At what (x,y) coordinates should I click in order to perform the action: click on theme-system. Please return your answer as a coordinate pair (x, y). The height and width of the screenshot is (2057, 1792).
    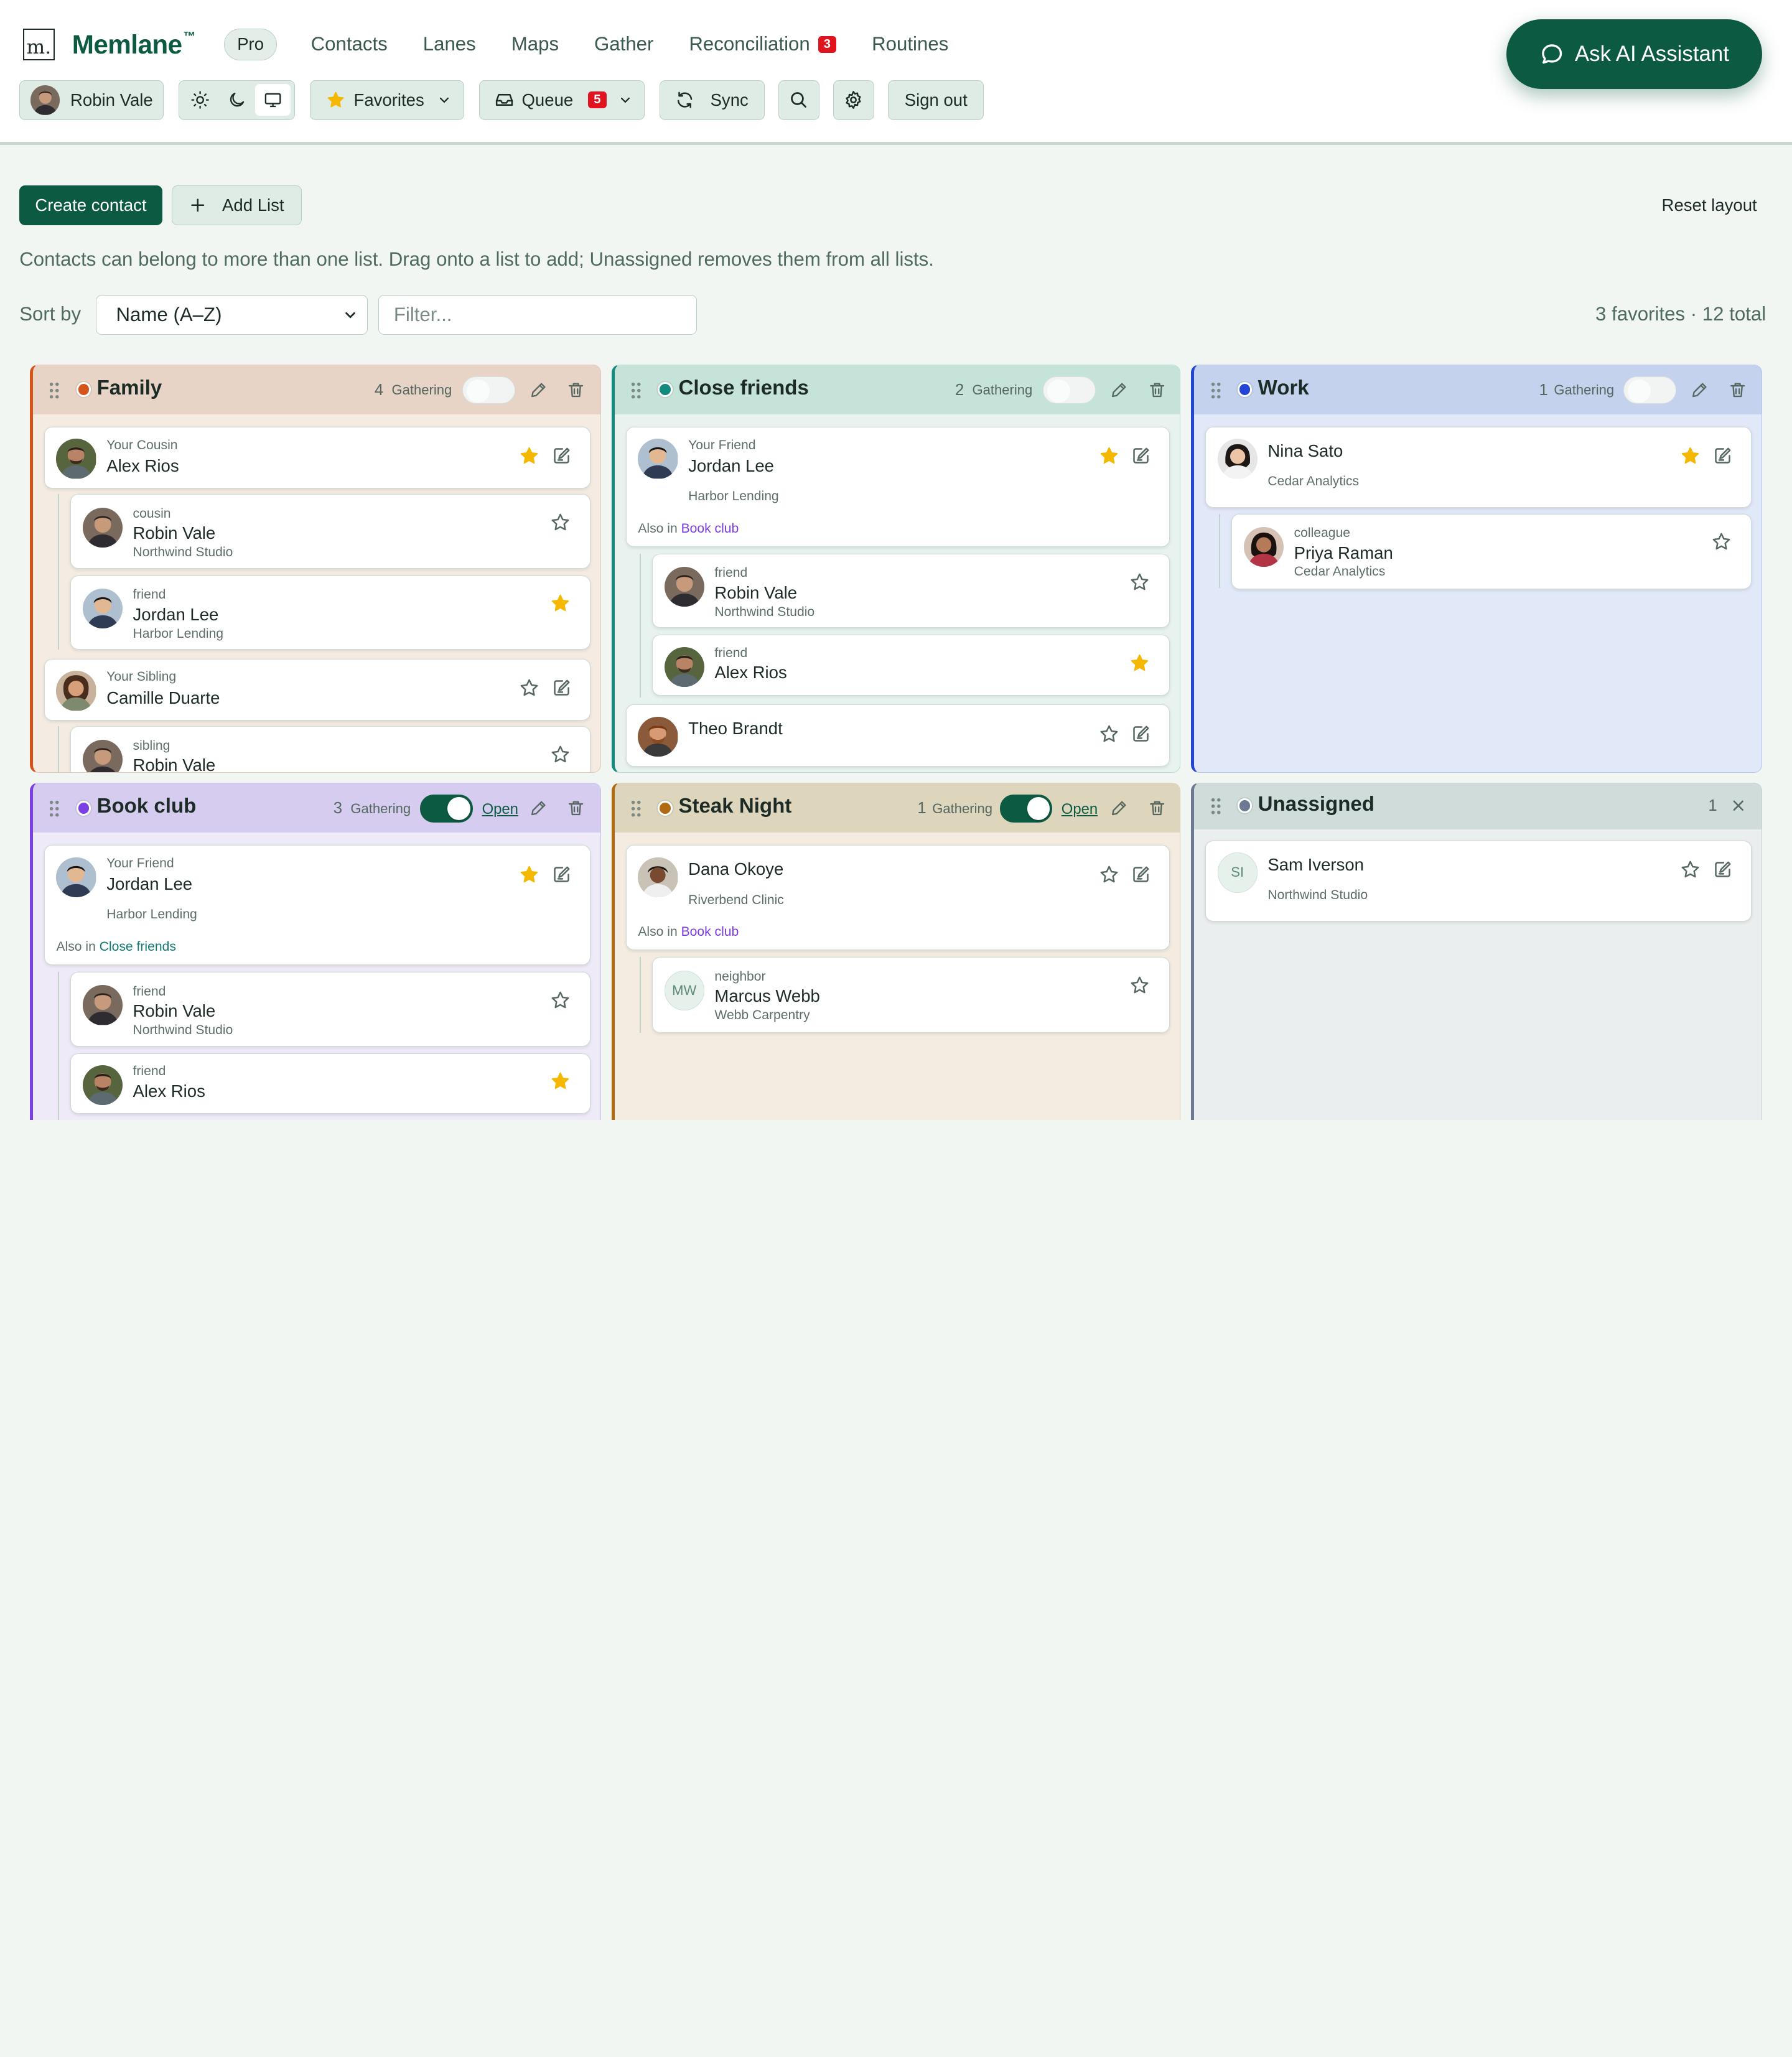
    Looking at the image, I should click on (273, 99).